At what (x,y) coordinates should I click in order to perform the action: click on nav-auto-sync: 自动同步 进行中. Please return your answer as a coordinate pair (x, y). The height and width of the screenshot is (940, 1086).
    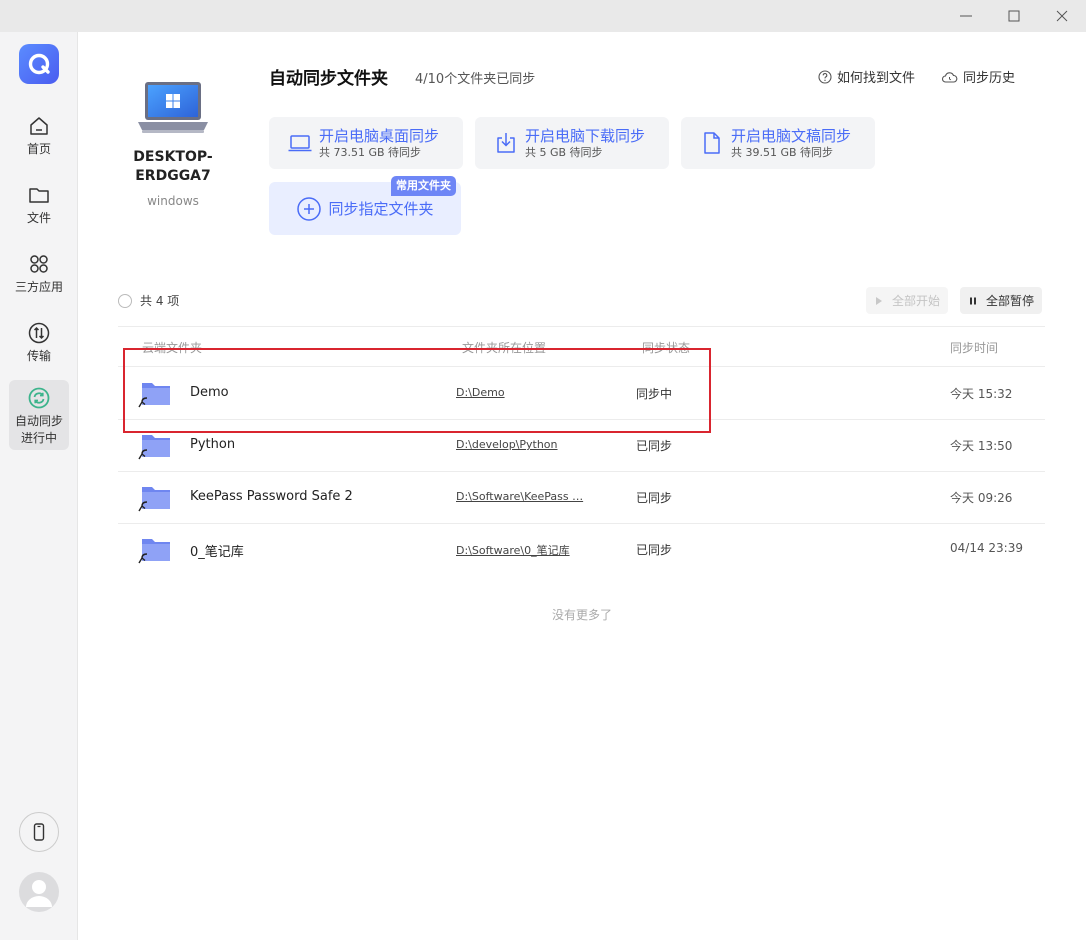
    Looking at the image, I should click on (39, 415).